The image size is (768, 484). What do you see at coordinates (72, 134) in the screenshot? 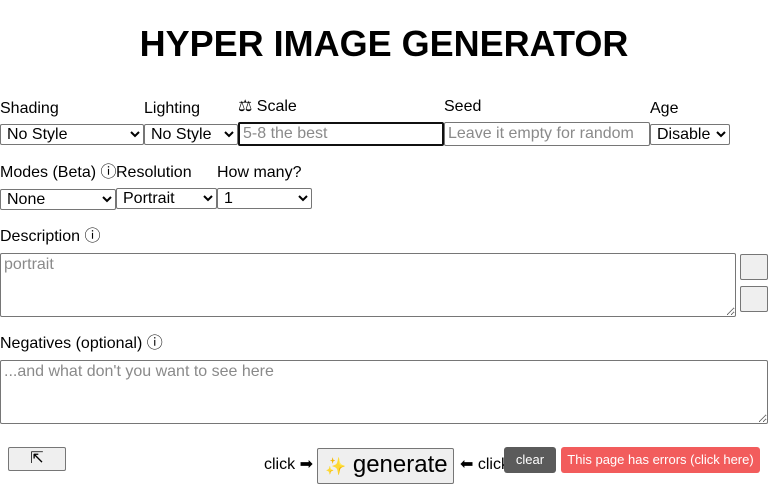
I see `shading-select: No Style` at bounding box center [72, 134].